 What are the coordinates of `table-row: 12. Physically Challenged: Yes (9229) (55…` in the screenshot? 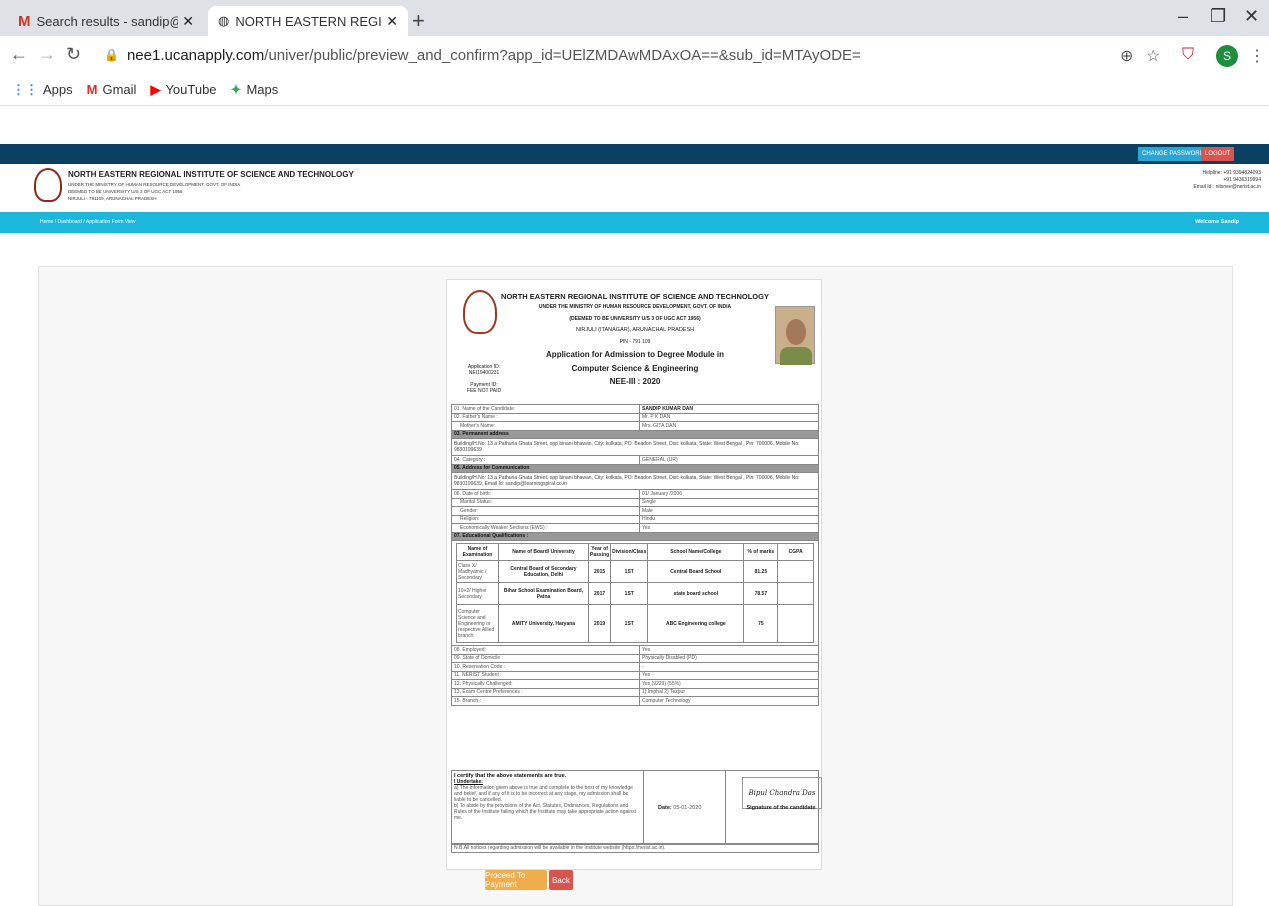 It's located at (635, 684).